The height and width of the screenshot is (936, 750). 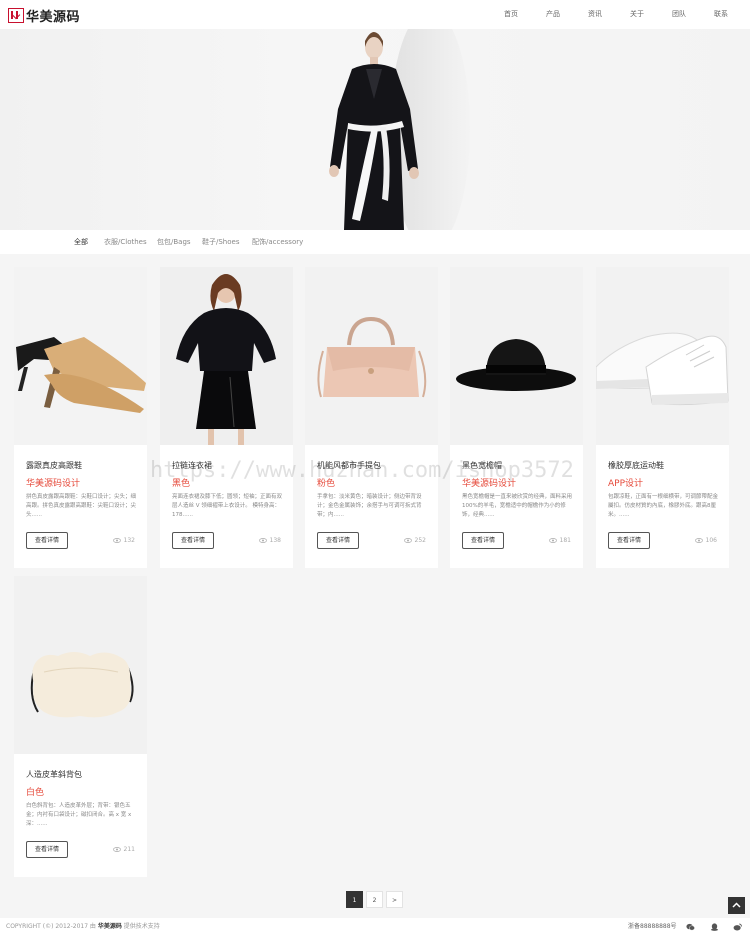 What do you see at coordinates (482, 465) in the screenshot?
I see `product-title: 黑色宽檐帽` at bounding box center [482, 465].